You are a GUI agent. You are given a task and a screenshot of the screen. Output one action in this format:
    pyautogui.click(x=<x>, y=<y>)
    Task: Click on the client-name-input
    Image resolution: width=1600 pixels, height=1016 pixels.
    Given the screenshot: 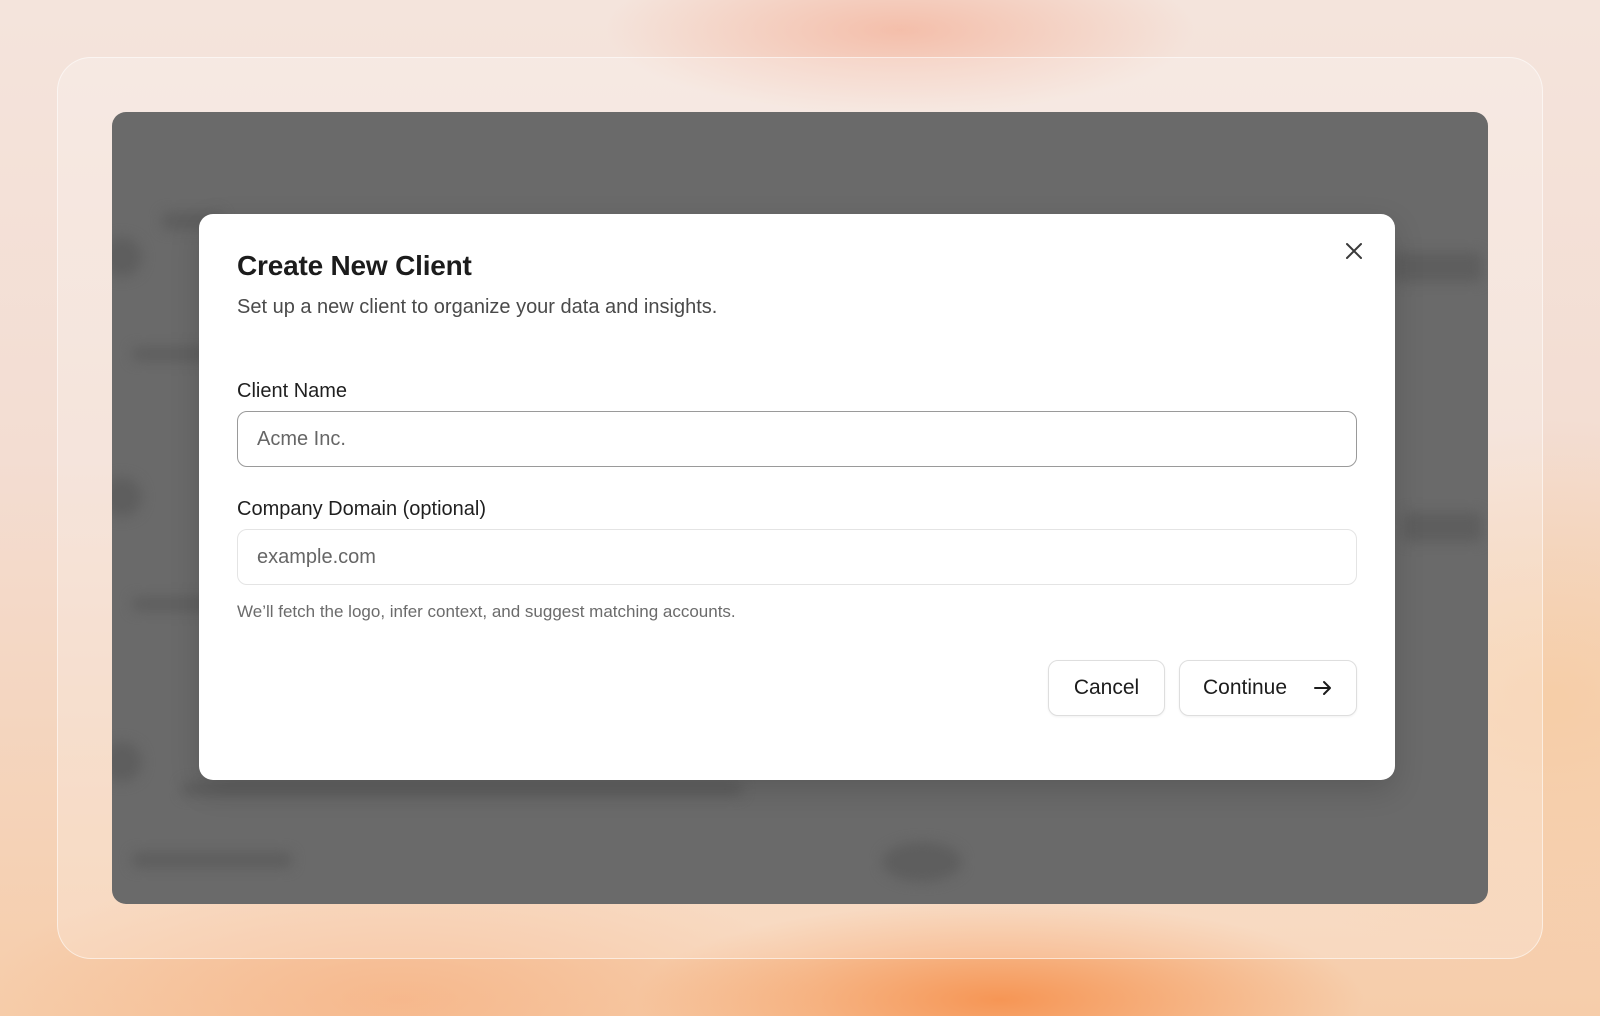 What is the action you would take?
    pyautogui.click(x=797, y=439)
    